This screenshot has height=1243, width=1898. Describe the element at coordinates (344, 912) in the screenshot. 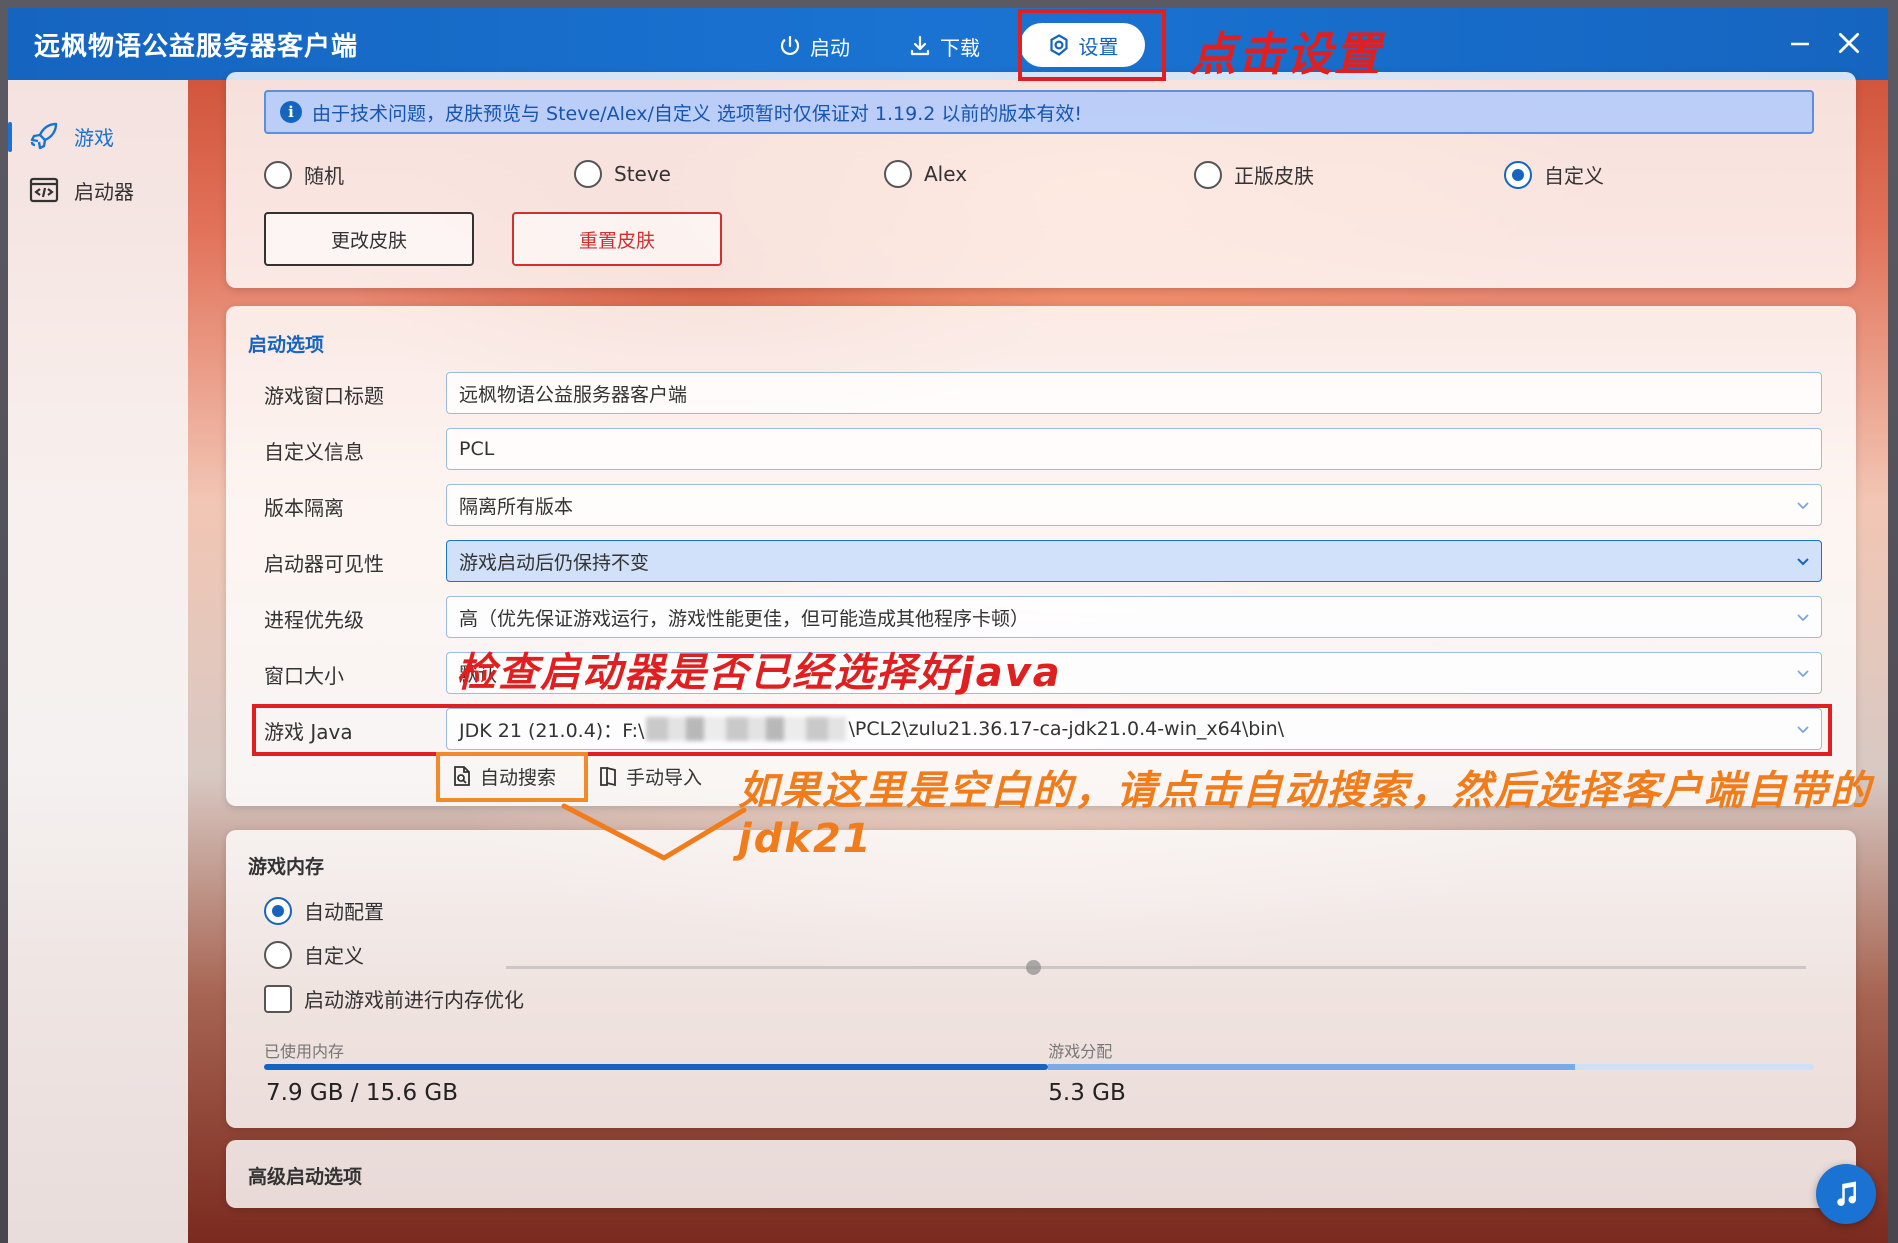

I see `memory-auto-label: 自动配置` at that location.